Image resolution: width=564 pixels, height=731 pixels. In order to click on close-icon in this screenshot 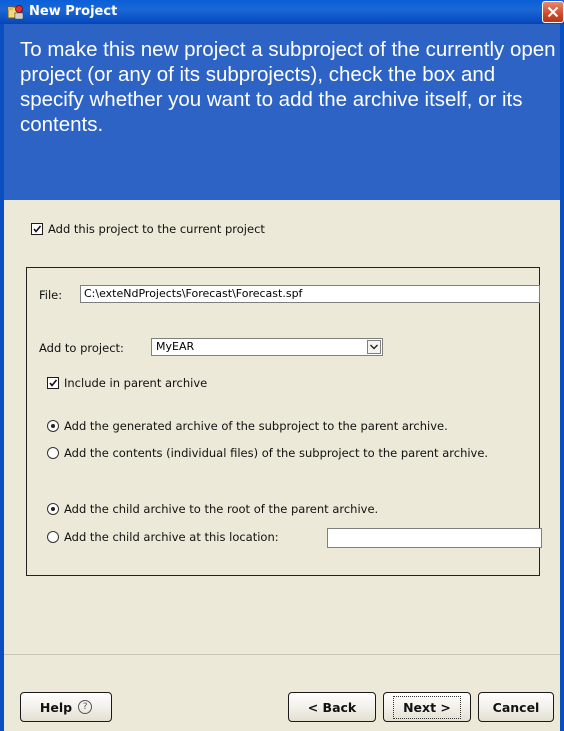, I will do `click(553, 12)`.